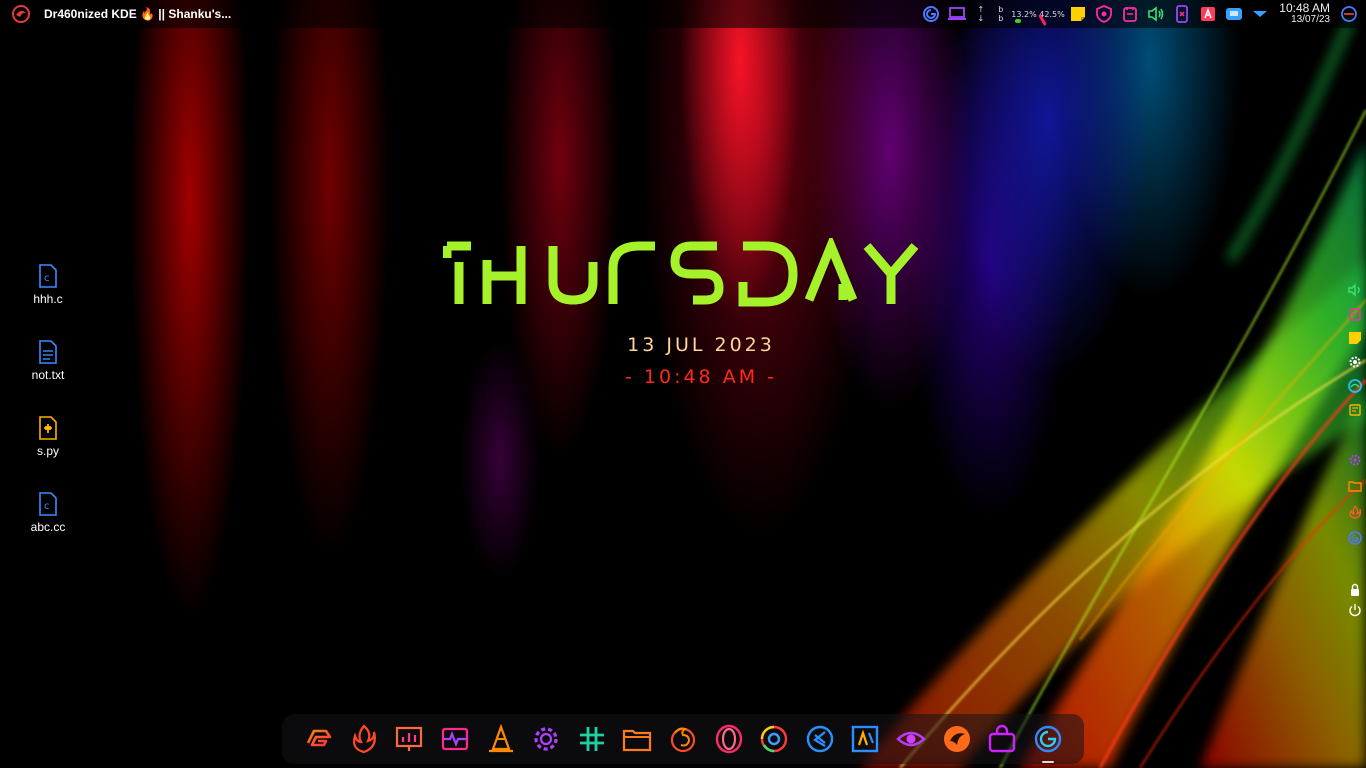 The width and height of the screenshot is (1366, 768). I want to click on desktop-file-s-py: s.py, so click(48, 437).